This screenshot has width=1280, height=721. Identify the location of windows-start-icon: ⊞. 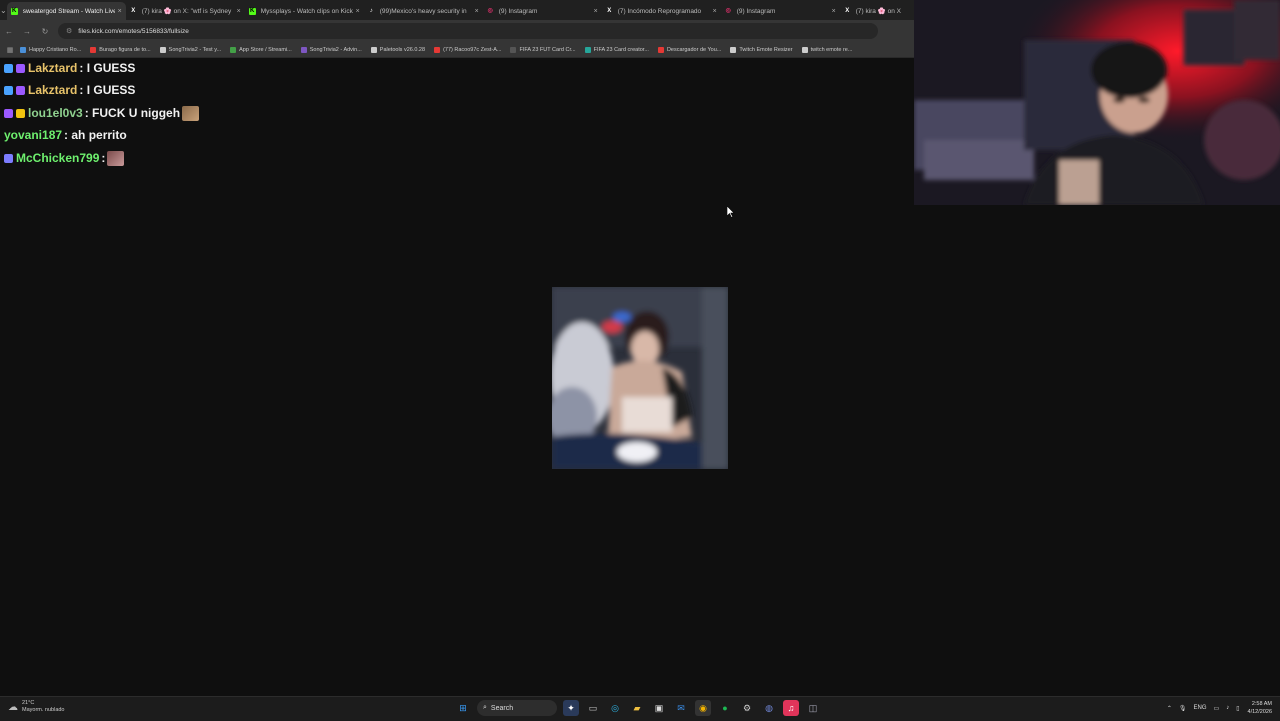
(463, 708).